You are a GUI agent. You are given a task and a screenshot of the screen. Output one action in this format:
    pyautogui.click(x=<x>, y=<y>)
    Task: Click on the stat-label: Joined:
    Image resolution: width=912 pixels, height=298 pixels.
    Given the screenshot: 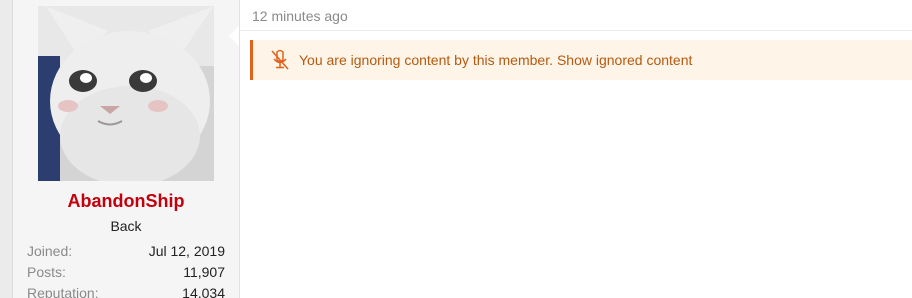 What is the action you would take?
    pyautogui.click(x=50, y=251)
    